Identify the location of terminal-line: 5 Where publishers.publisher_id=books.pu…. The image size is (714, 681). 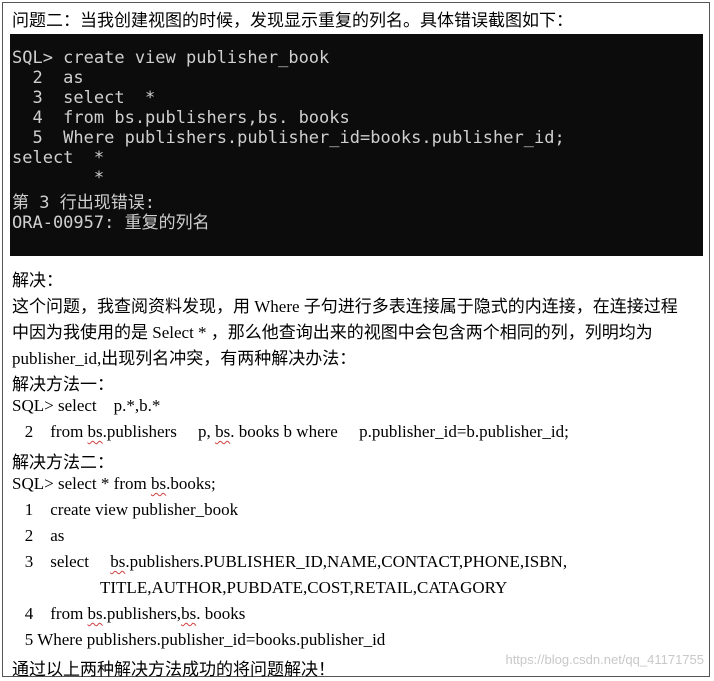
(288, 138).